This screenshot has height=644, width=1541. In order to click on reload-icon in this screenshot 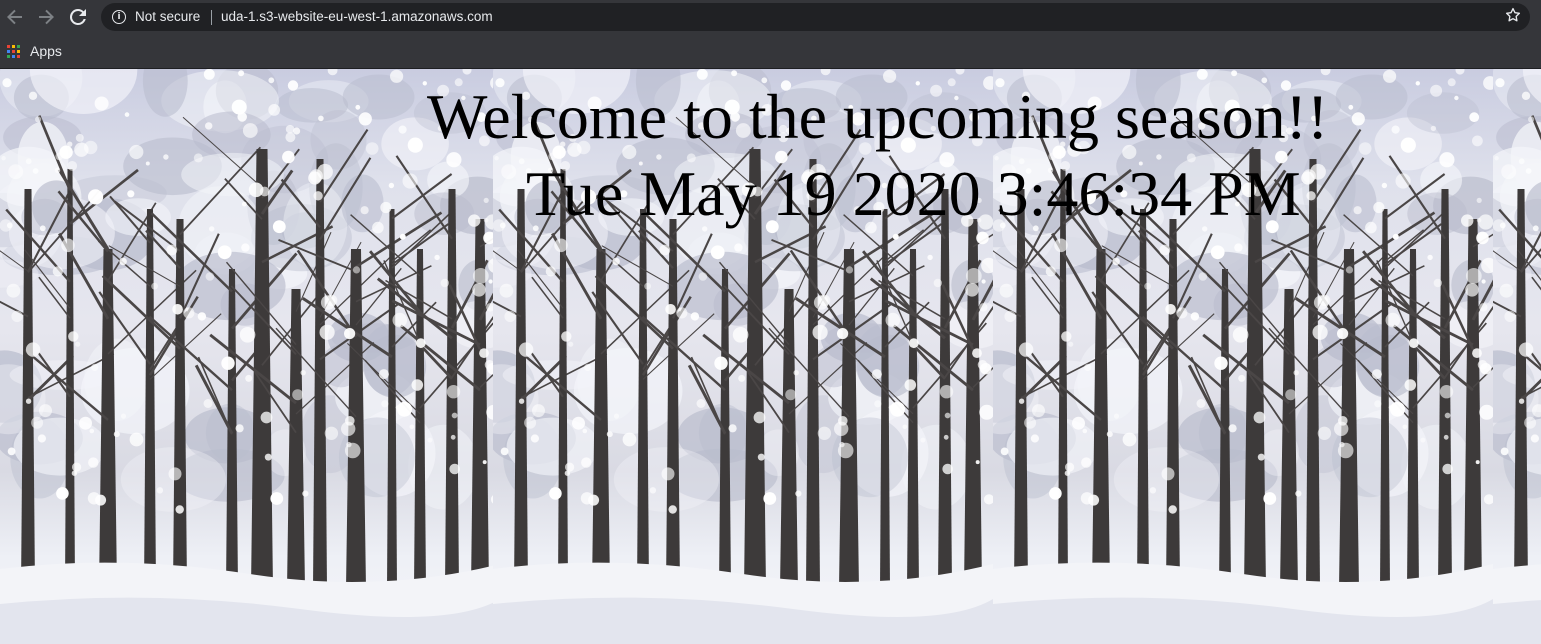, I will do `click(77, 16)`.